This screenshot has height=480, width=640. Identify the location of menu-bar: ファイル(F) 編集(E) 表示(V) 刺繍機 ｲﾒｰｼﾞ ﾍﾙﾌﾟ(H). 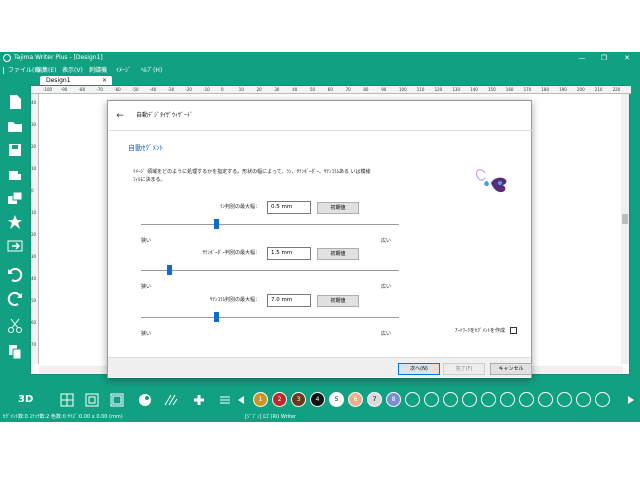
(320, 70).